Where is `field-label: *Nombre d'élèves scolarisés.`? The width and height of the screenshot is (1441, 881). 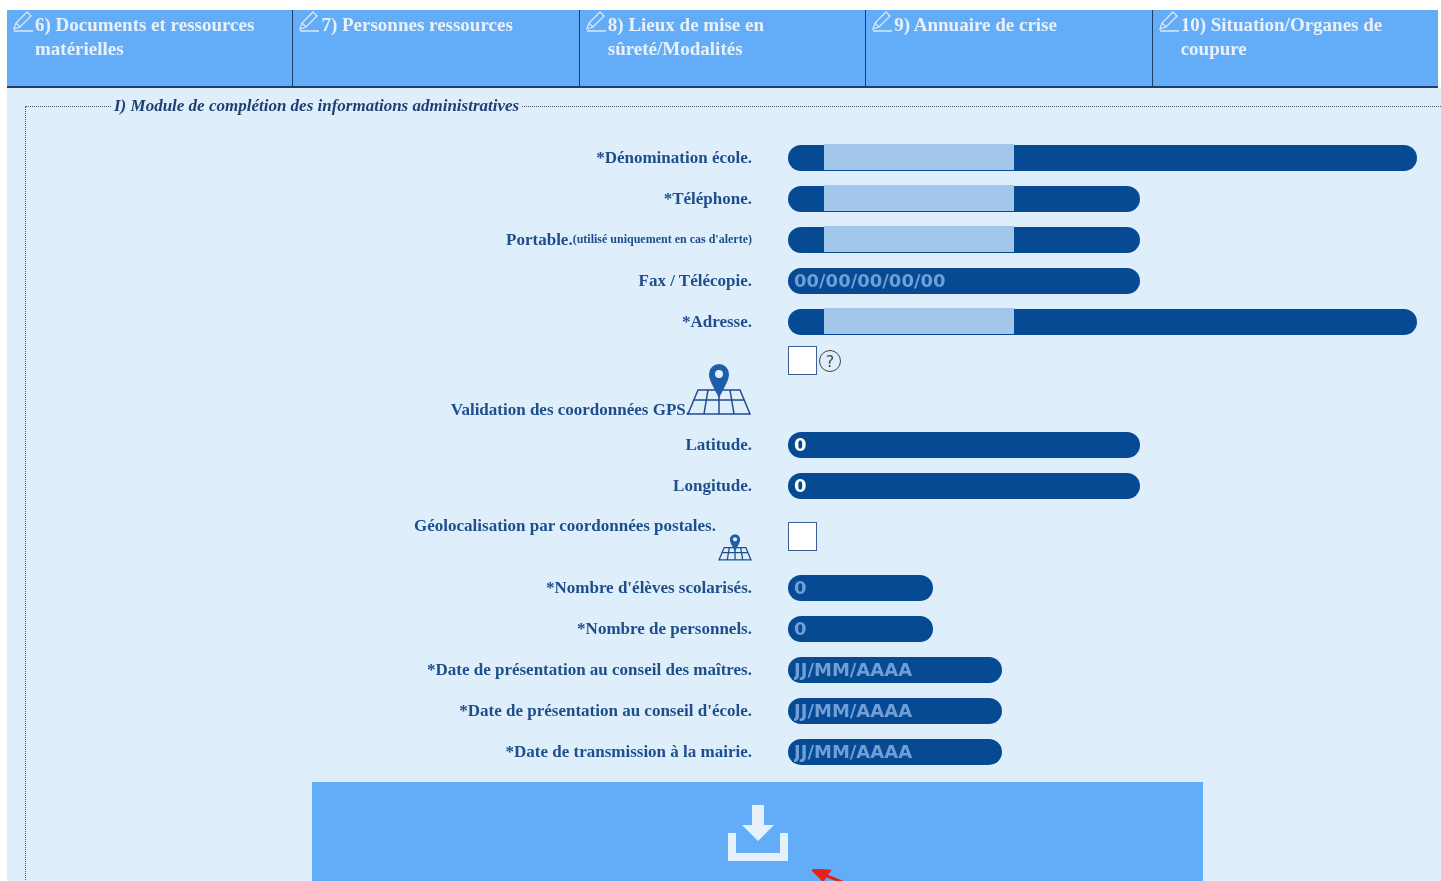
field-label: *Nombre d'élèves scolarisés. is located at coordinates (649, 587).